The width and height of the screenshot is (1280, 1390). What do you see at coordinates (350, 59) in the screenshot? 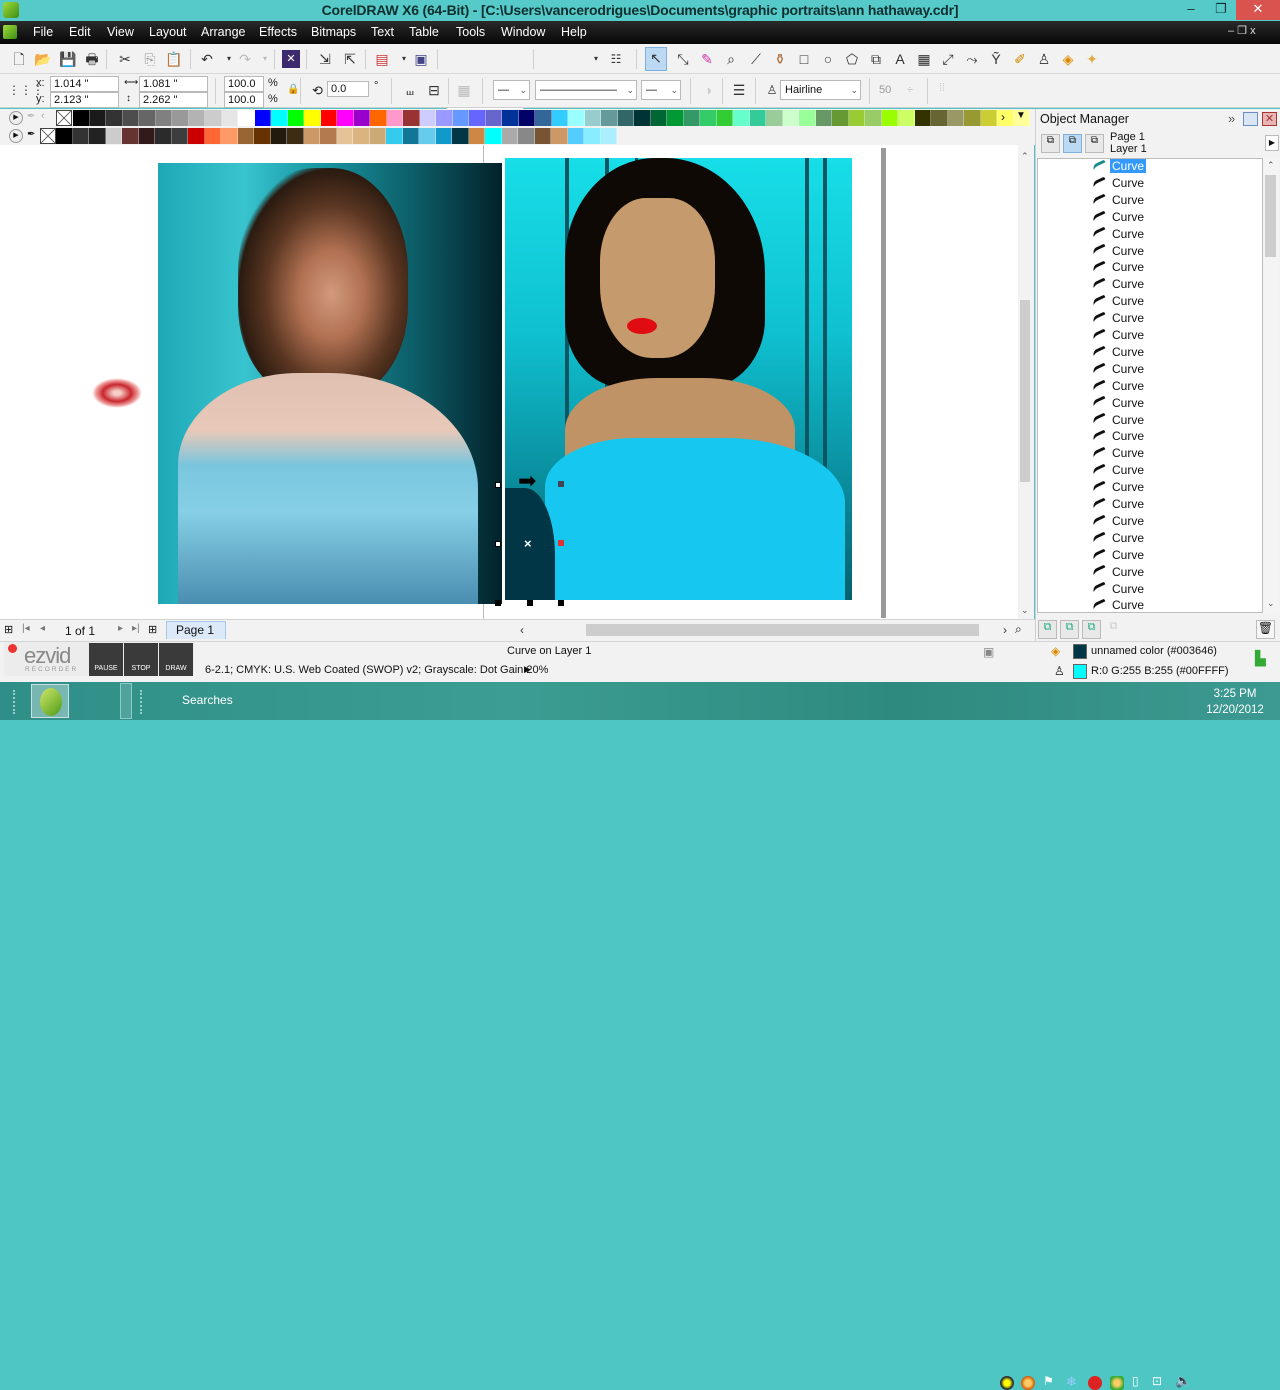
I see `export-icon: ⇱` at bounding box center [350, 59].